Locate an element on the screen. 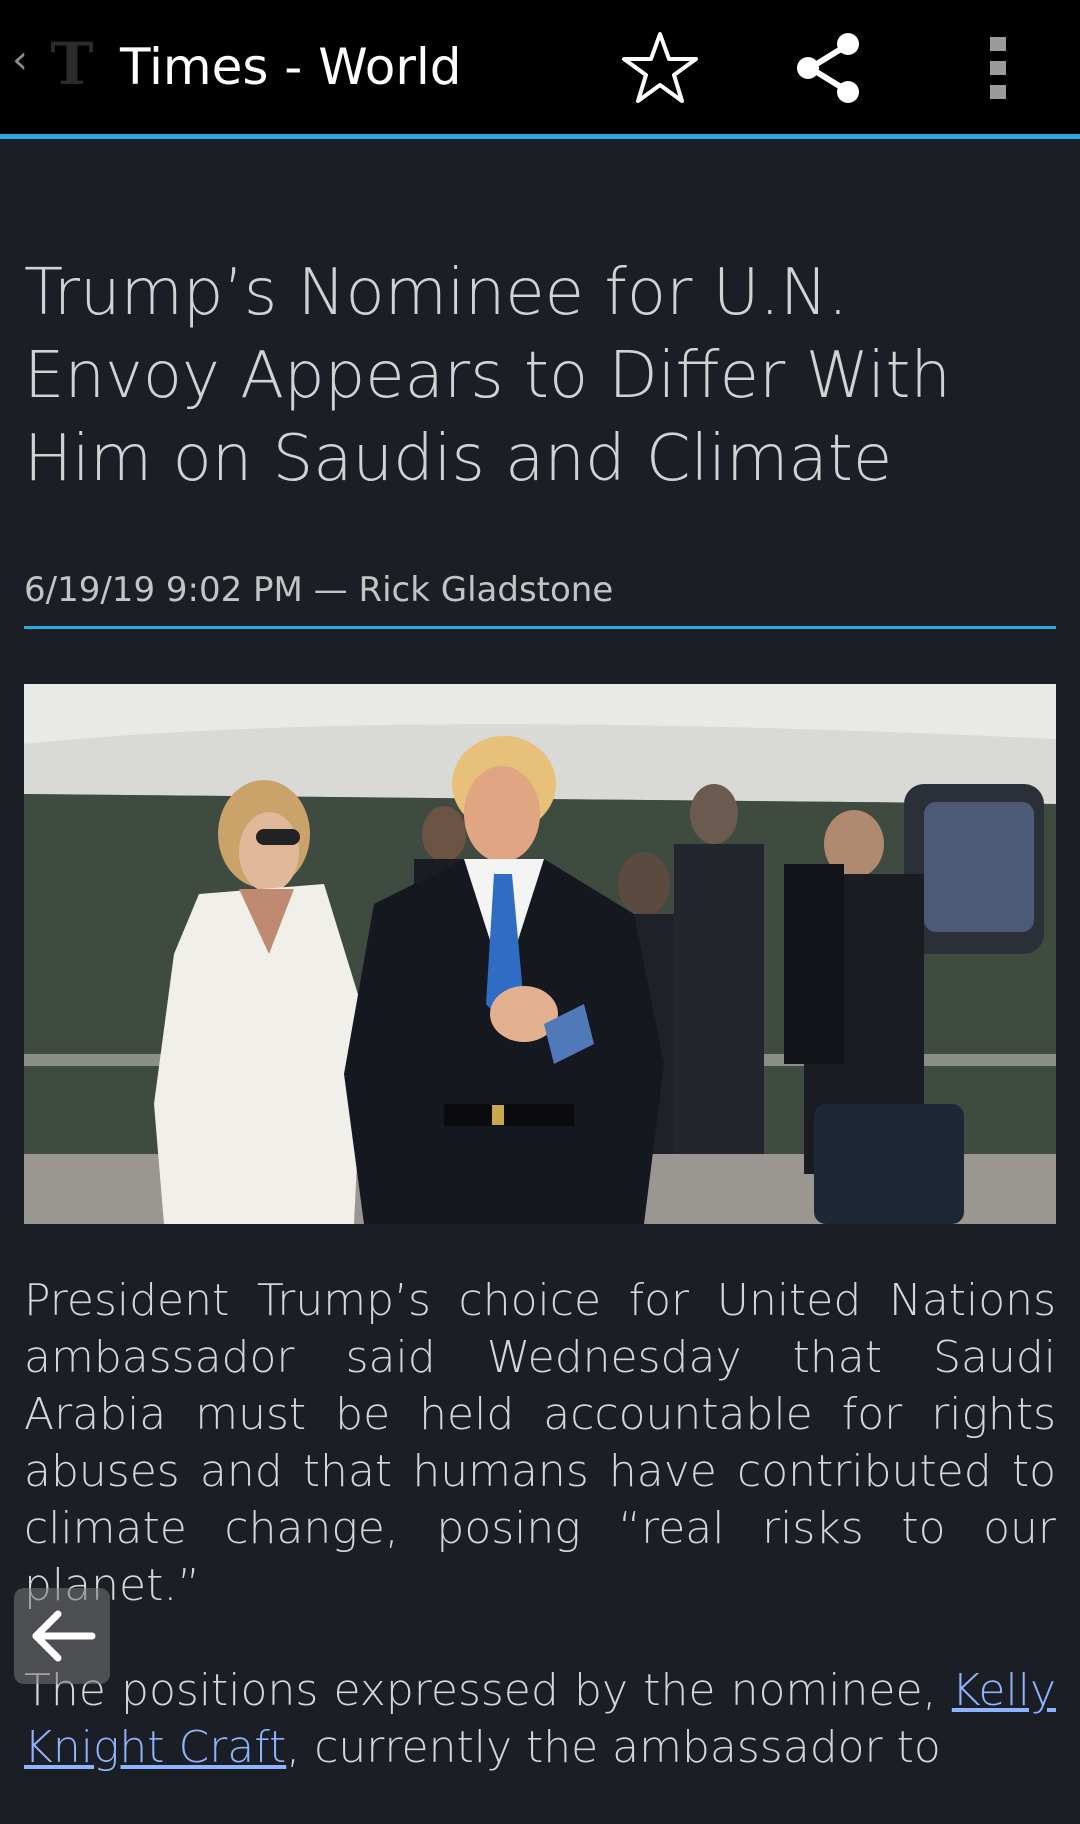 This screenshot has height=1824, width=1080. share-icon is located at coordinates (828, 68).